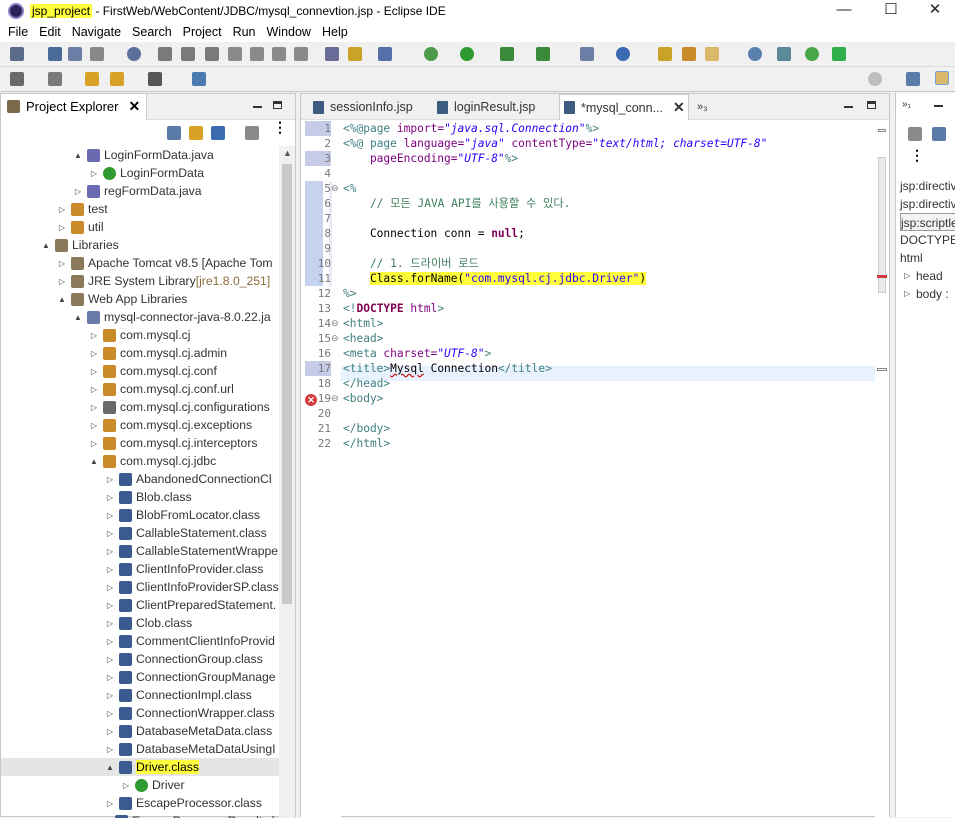 The image size is (955, 818). What do you see at coordinates (140, 407) in the screenshot?
I see `tree-item: ▷com.mysql.cj.configurations` at bounding box center [140, 407].